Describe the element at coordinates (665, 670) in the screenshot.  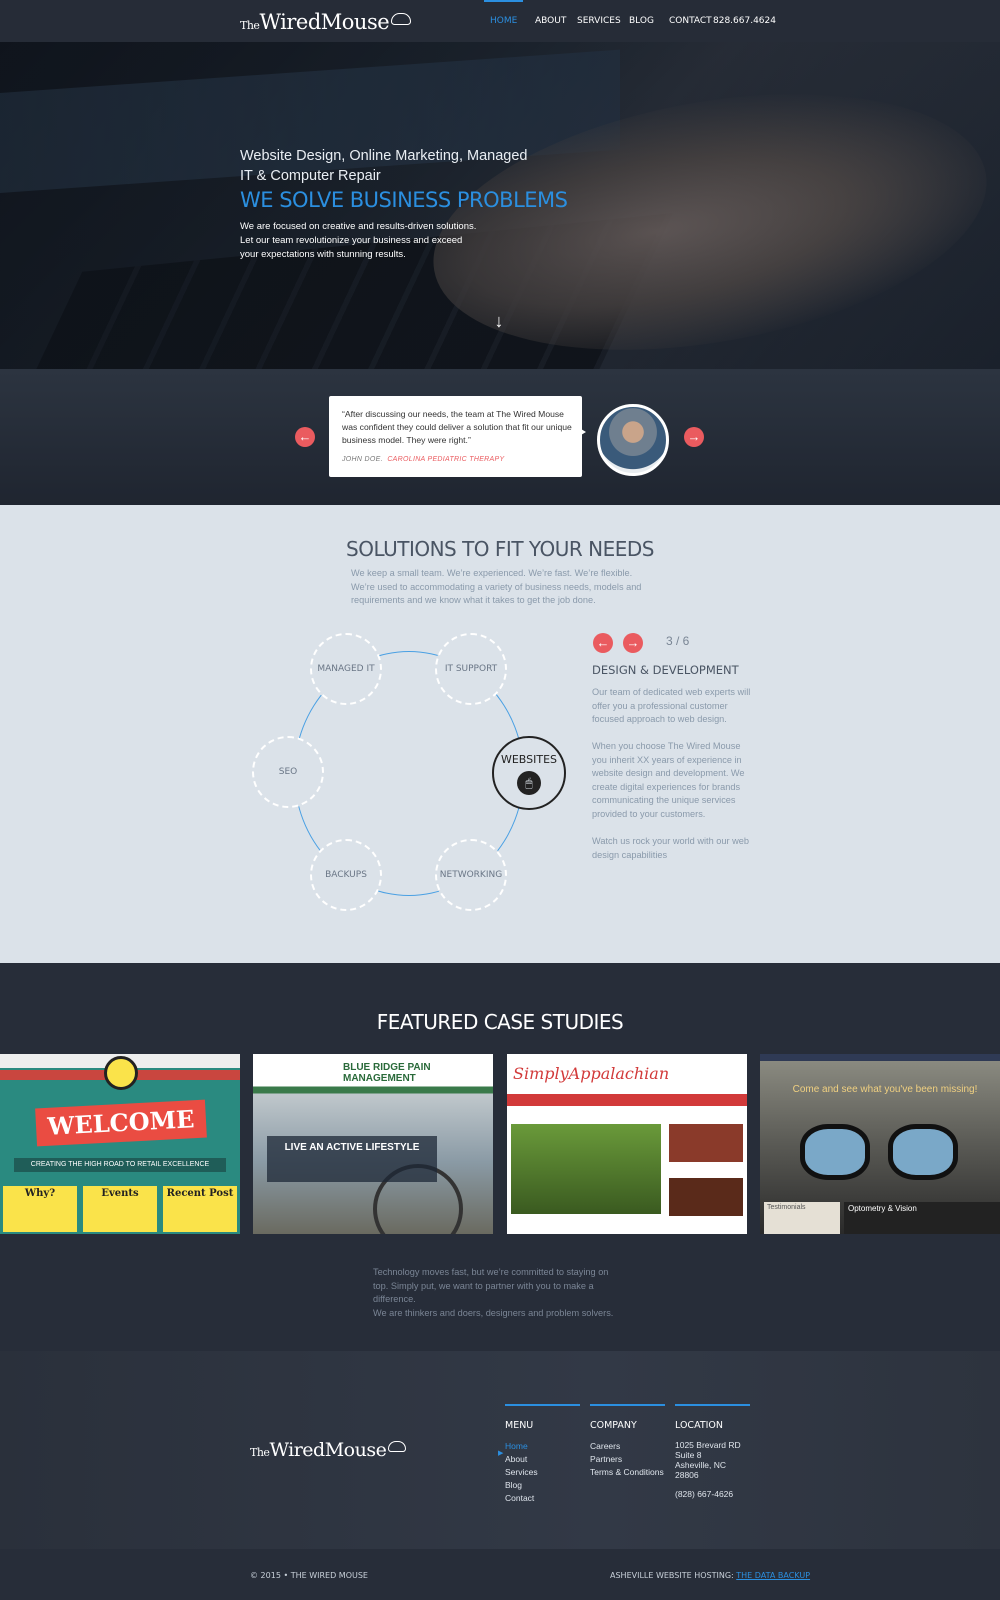
I see `detail-title: DESIGN & DEVELOPMENT` at that location.